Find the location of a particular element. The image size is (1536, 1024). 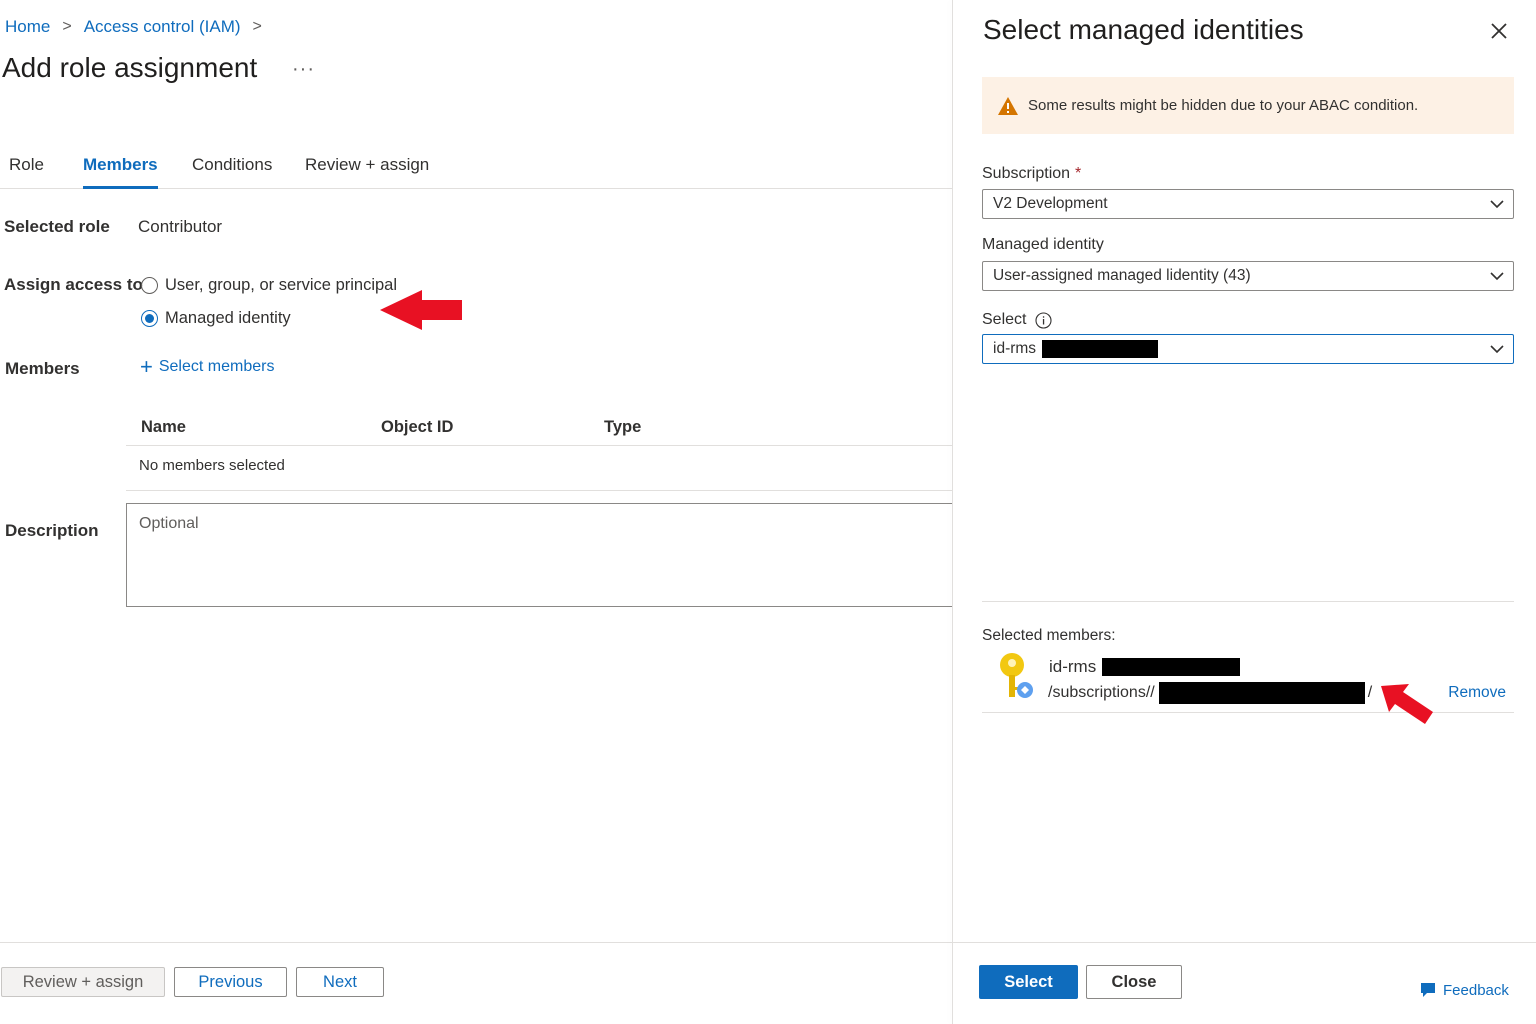

radio-user-group-service-principal: User, group, or service principal is located at coordinates (269, 285).